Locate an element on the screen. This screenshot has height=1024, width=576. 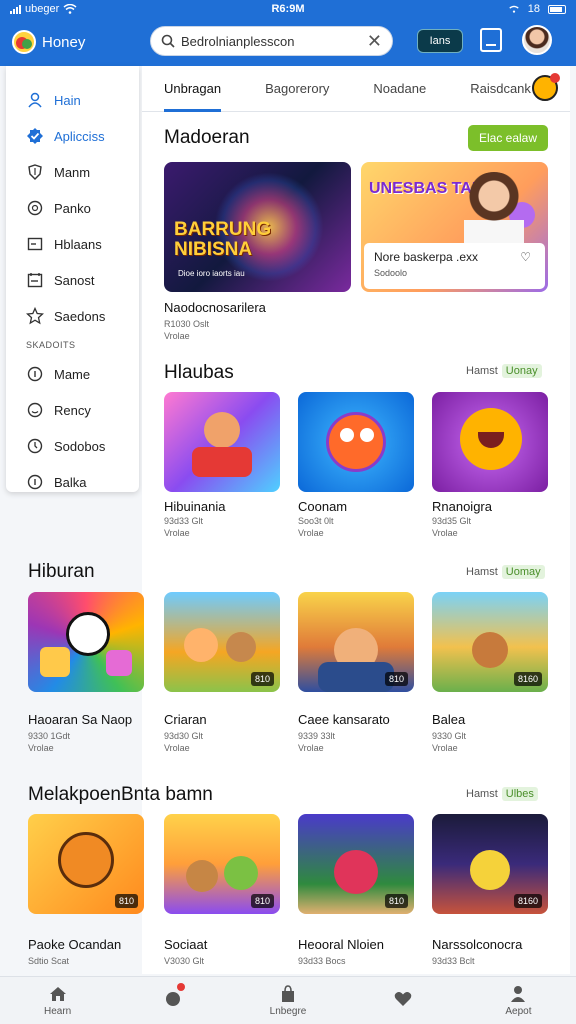
heart-icon: ♡ is located at coordinates (525, 257).